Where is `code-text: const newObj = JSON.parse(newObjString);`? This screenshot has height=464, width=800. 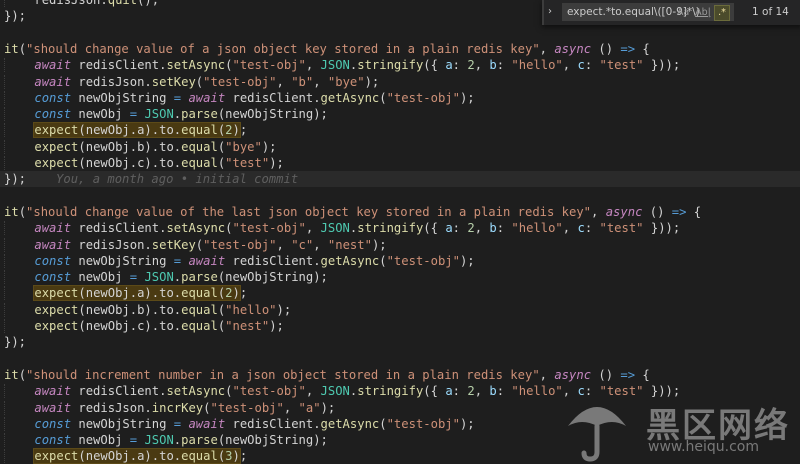 code-text: const newObj = JSON.parse(newObjString); is located at coordinates (166, 277).